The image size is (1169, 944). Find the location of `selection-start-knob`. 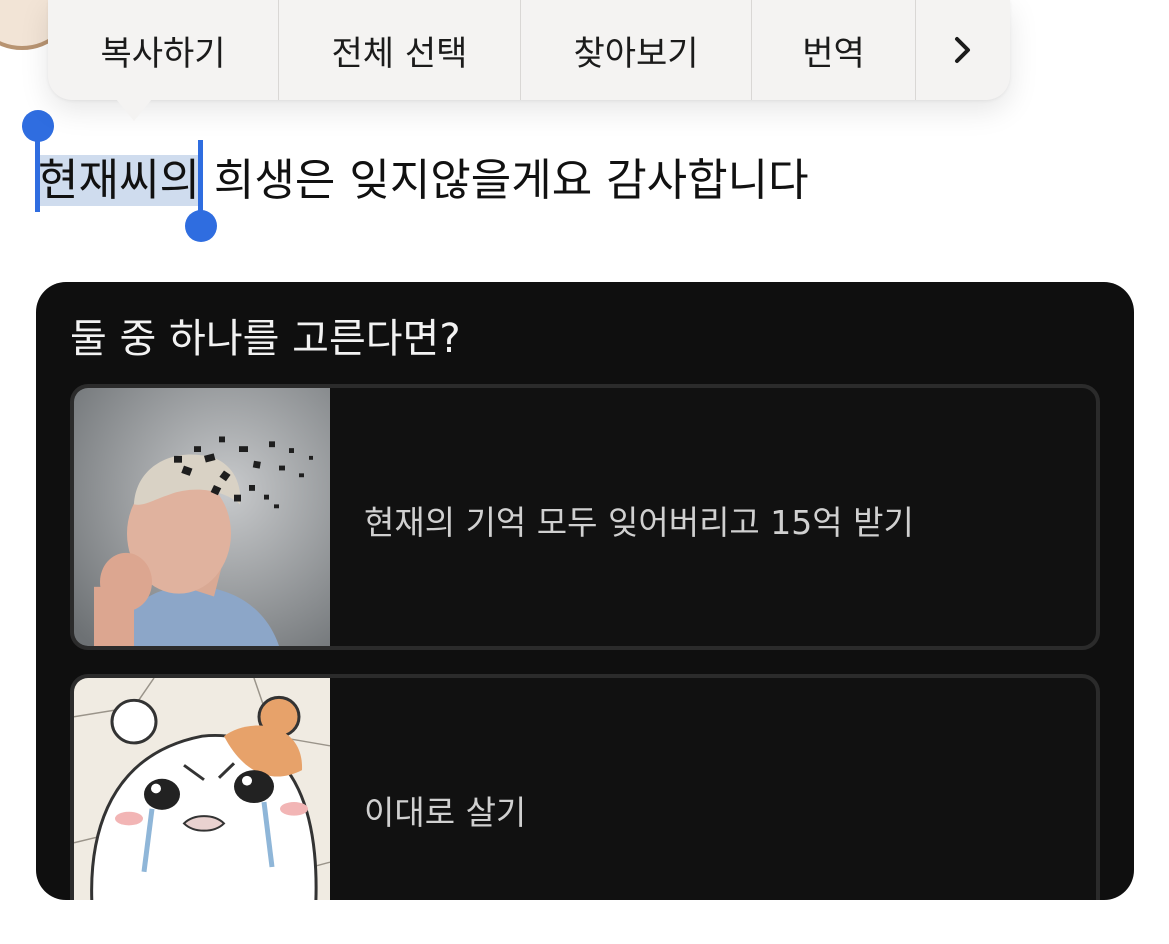

selection-start-knob is located at coordinates (38, 126).